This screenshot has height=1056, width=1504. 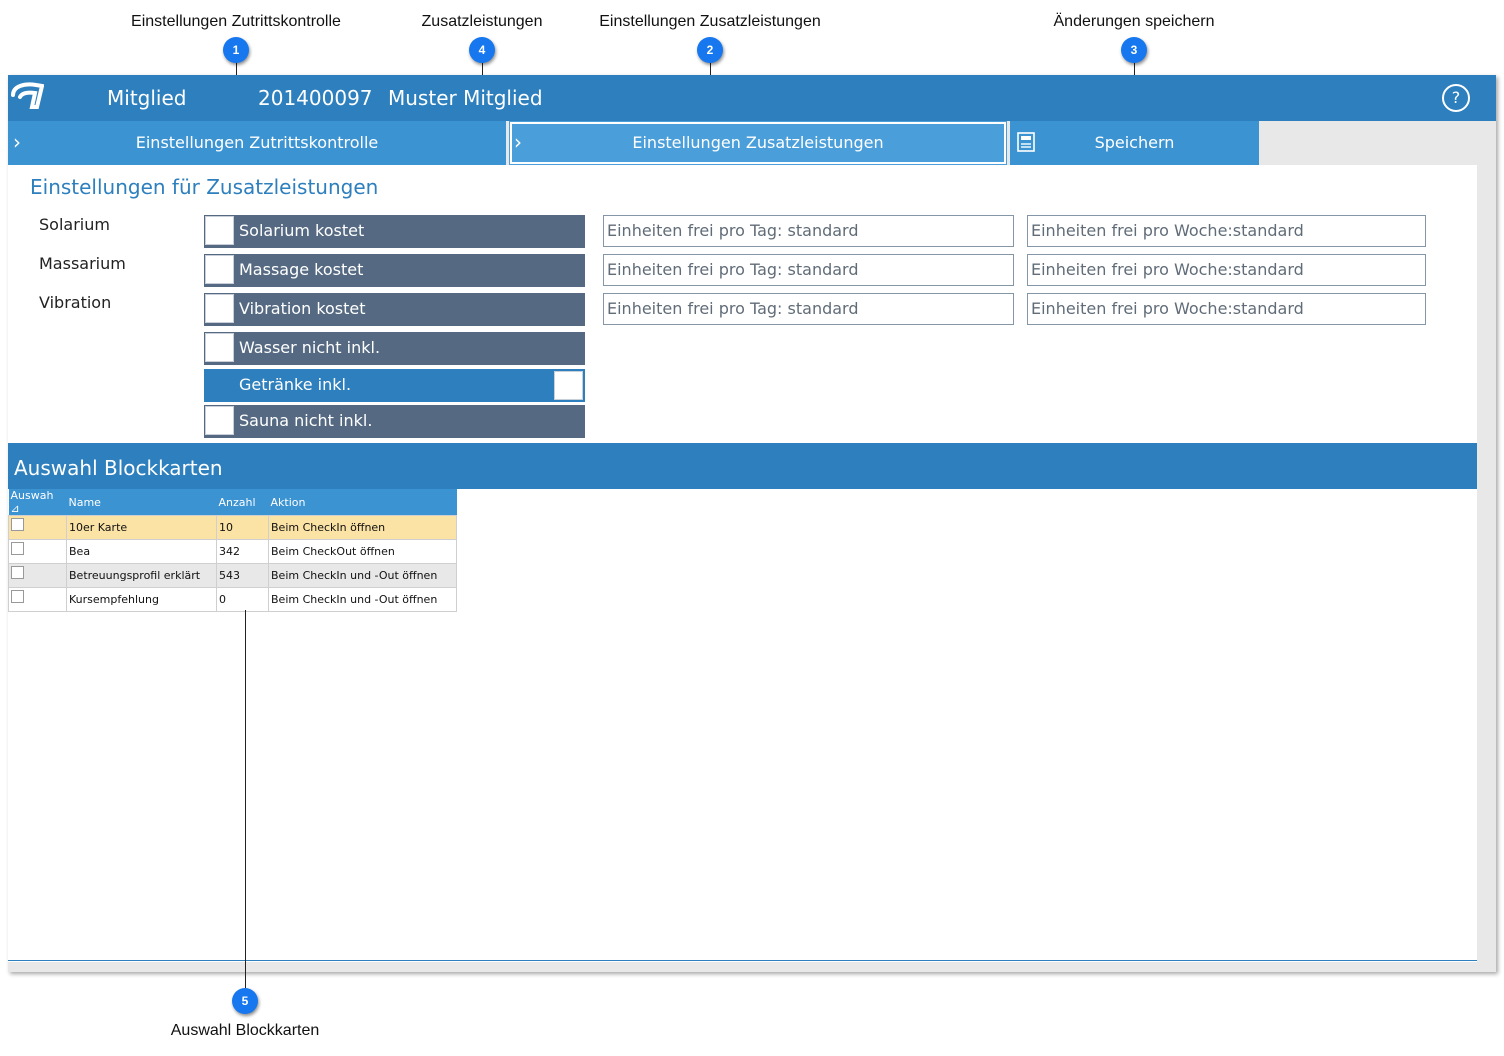 I want to click on cell-name: Betreuungsprofil erklärt, so click(x=141, y=575).